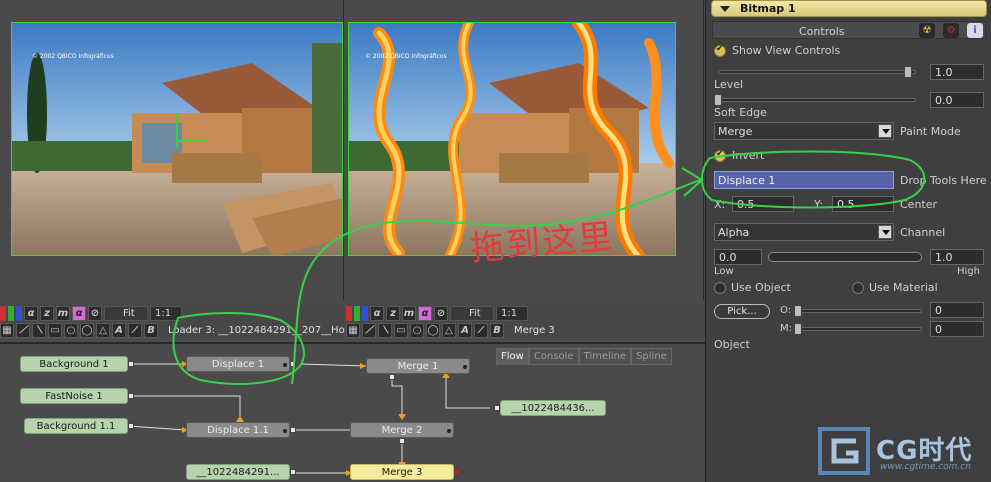 The height and width of the screenshot is (482, 991). I want to click on info-icon: i, so click(975, 30).